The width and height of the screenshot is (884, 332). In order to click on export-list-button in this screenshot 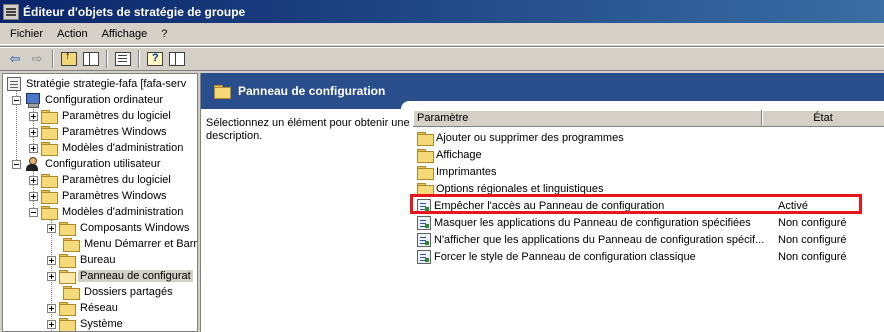, I will do `click(123, 59)`.